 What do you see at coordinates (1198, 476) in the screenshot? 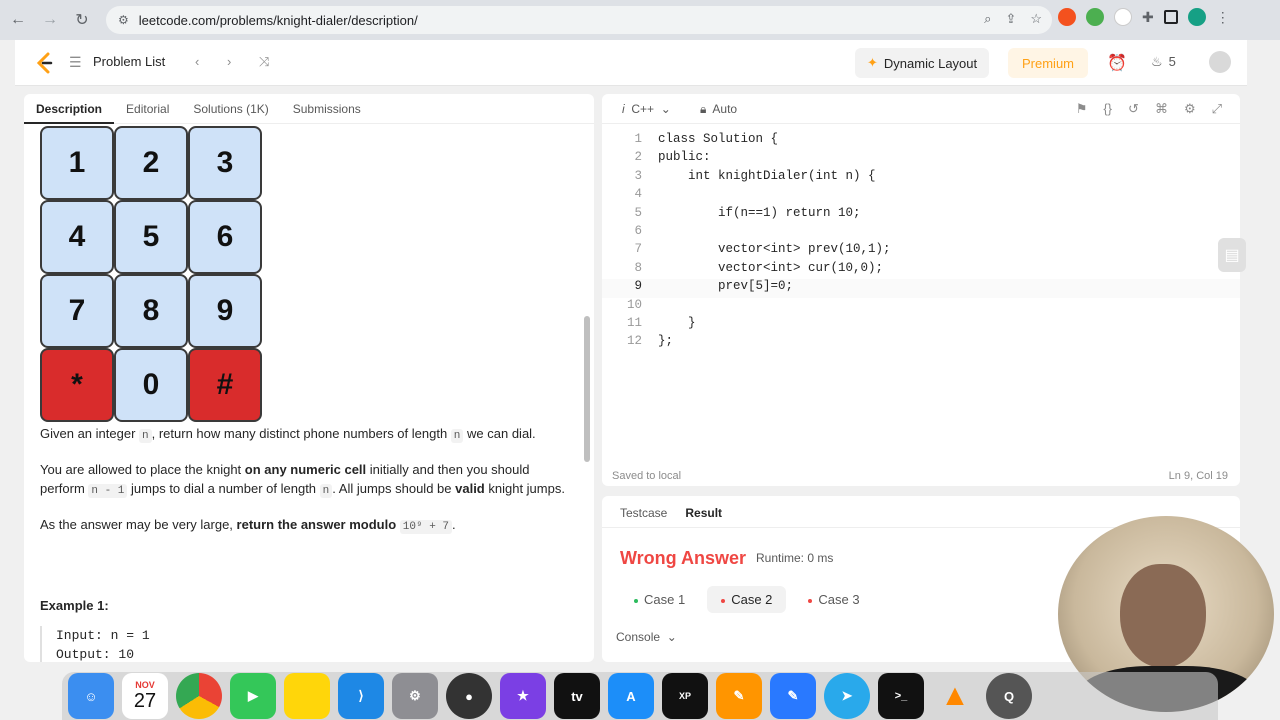
I see `cursor-position: Ln 9, Col 19` at bounding box center [1198, 476].